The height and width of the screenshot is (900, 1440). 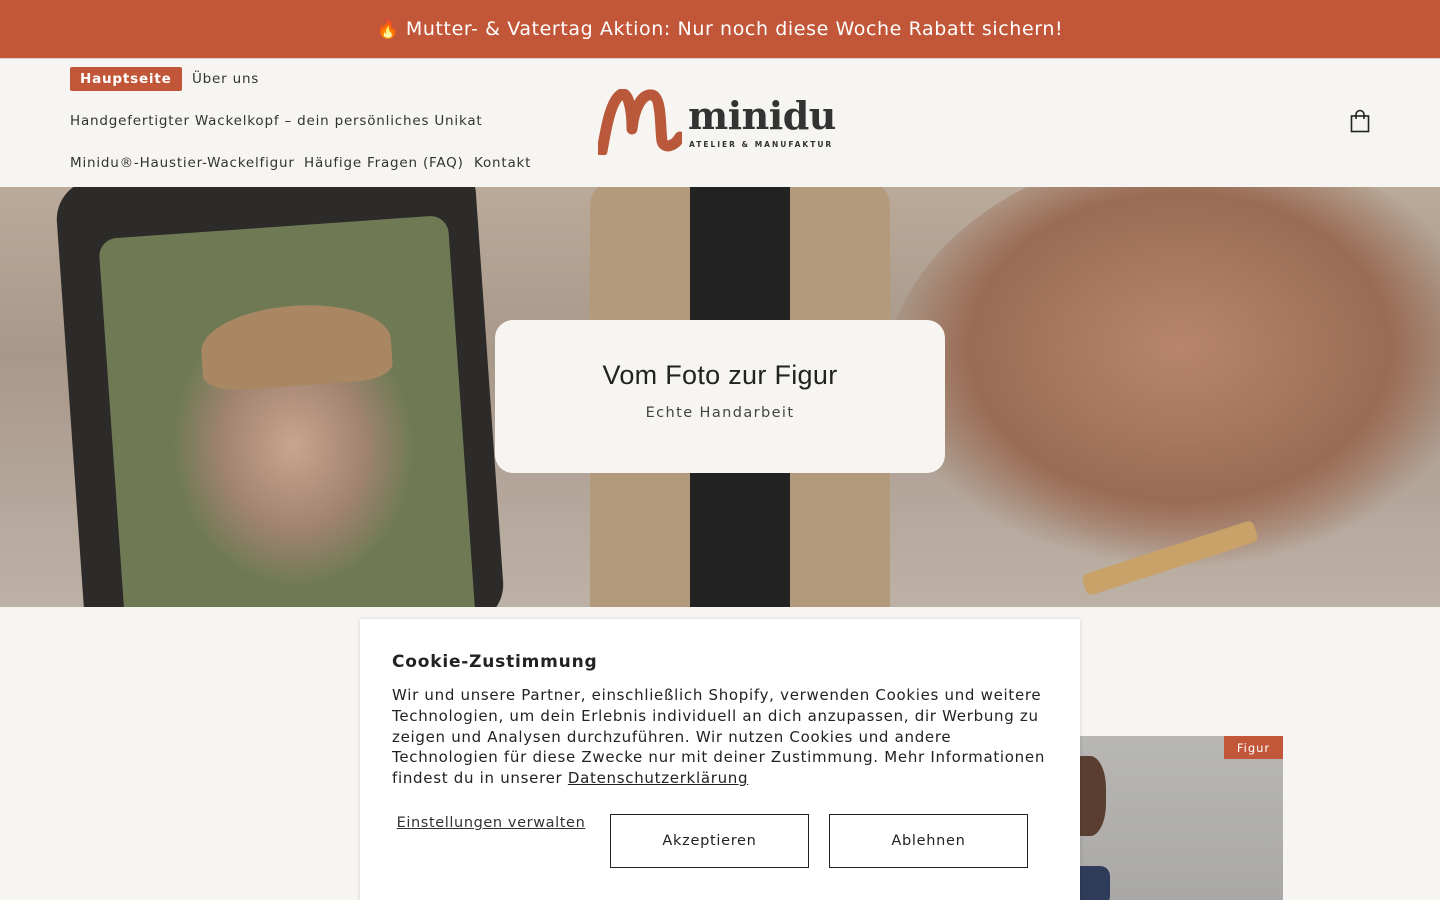 I want to click on hero-subtitle: Echte Handarbeit, so click(x=720, y=413).